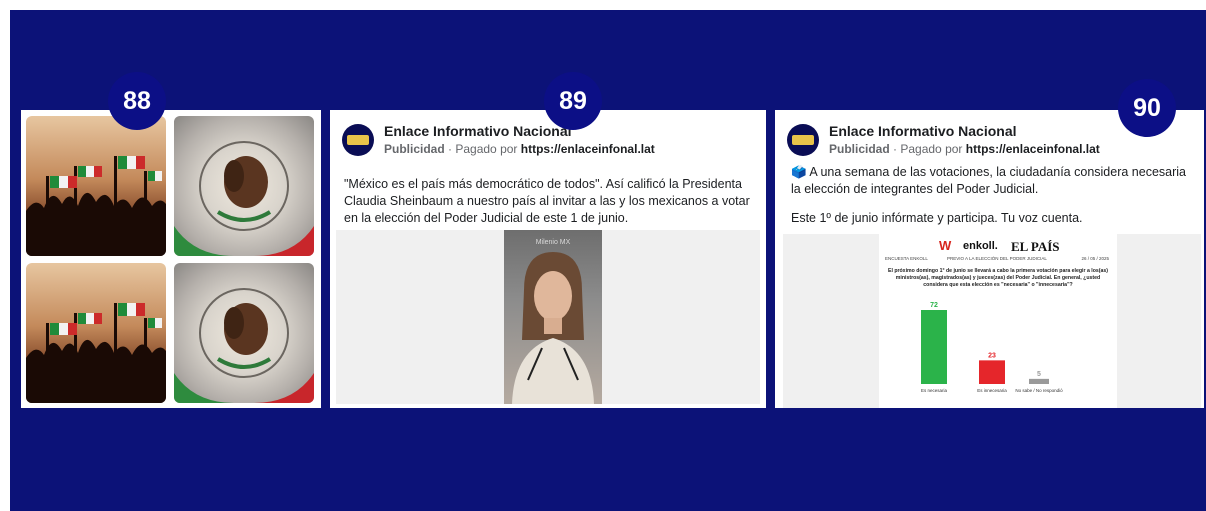 The height and width of the screenshot is (511, 1206). Describe the element at coordinates (1039, 390) in the screenshot. I see `poll-category-label: No sabe / No respondió` at that location.